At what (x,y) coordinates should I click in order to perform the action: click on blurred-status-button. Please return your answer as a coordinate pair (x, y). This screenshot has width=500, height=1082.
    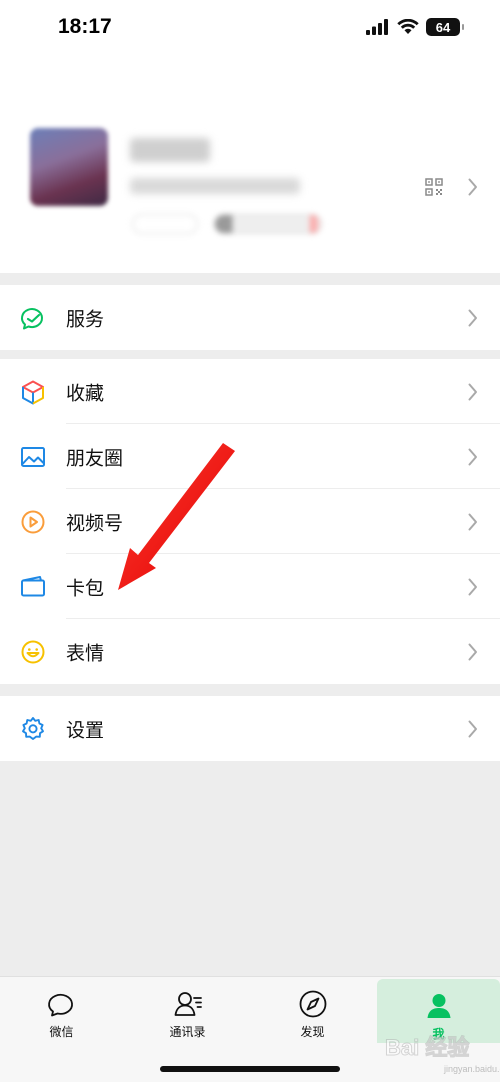
    Looking at the image, I should click on (165, 224).